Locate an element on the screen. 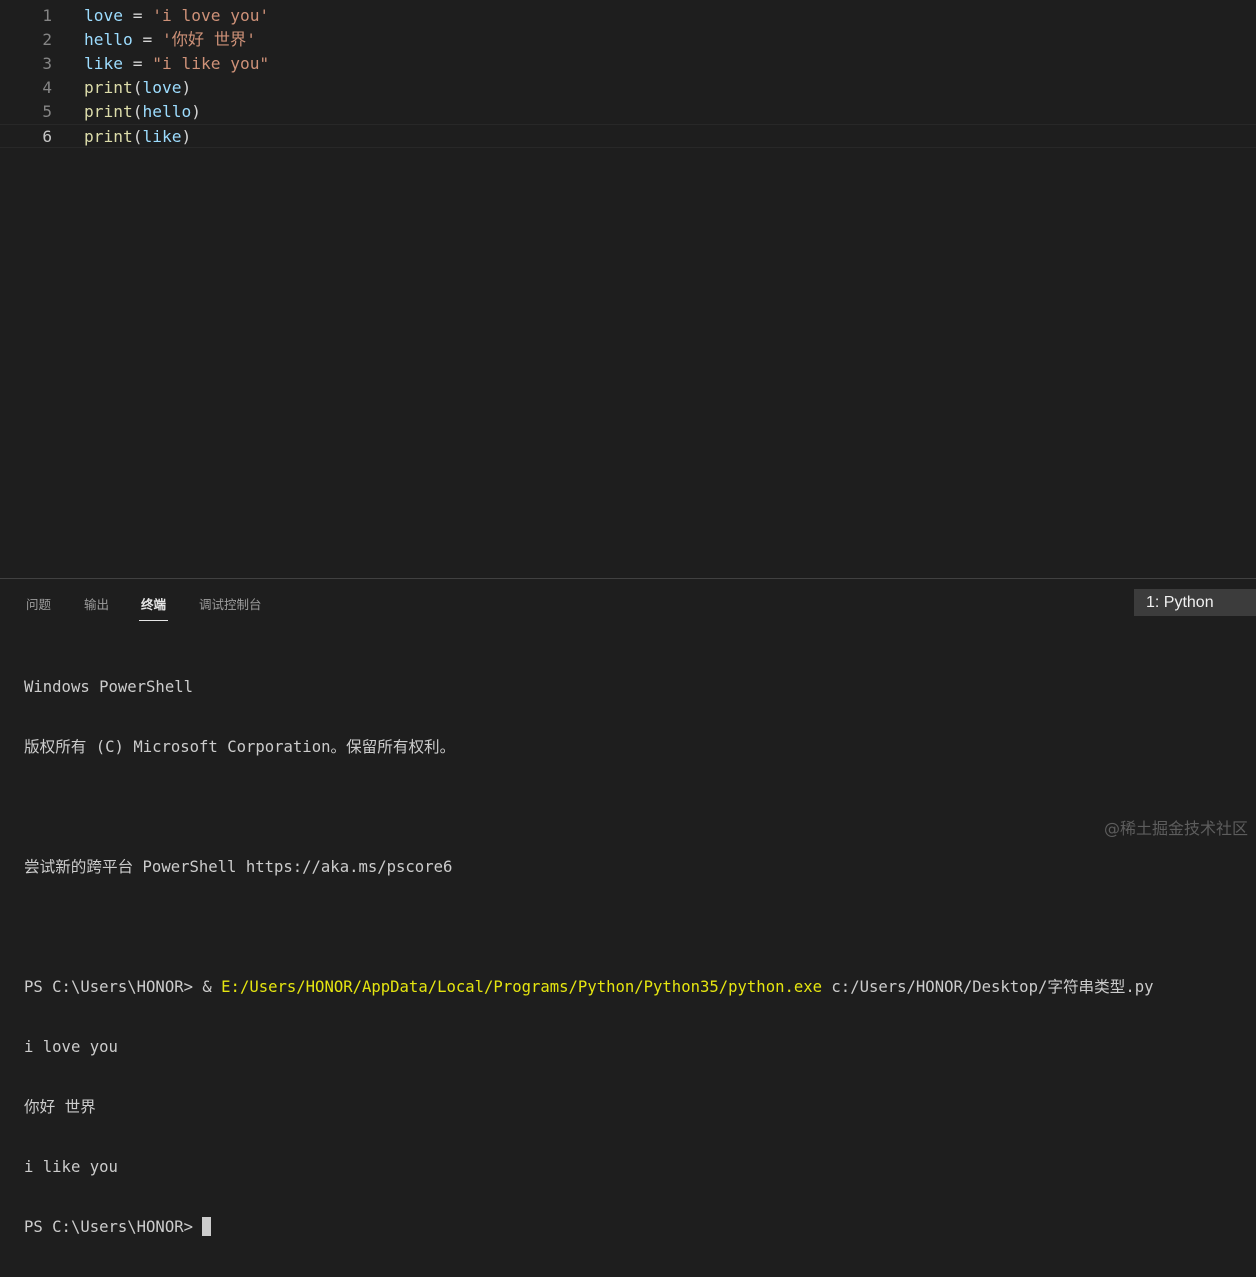 This screenshot has width=1256, height=1277. tab-output: 输出 is located at coordinates (96, 603).